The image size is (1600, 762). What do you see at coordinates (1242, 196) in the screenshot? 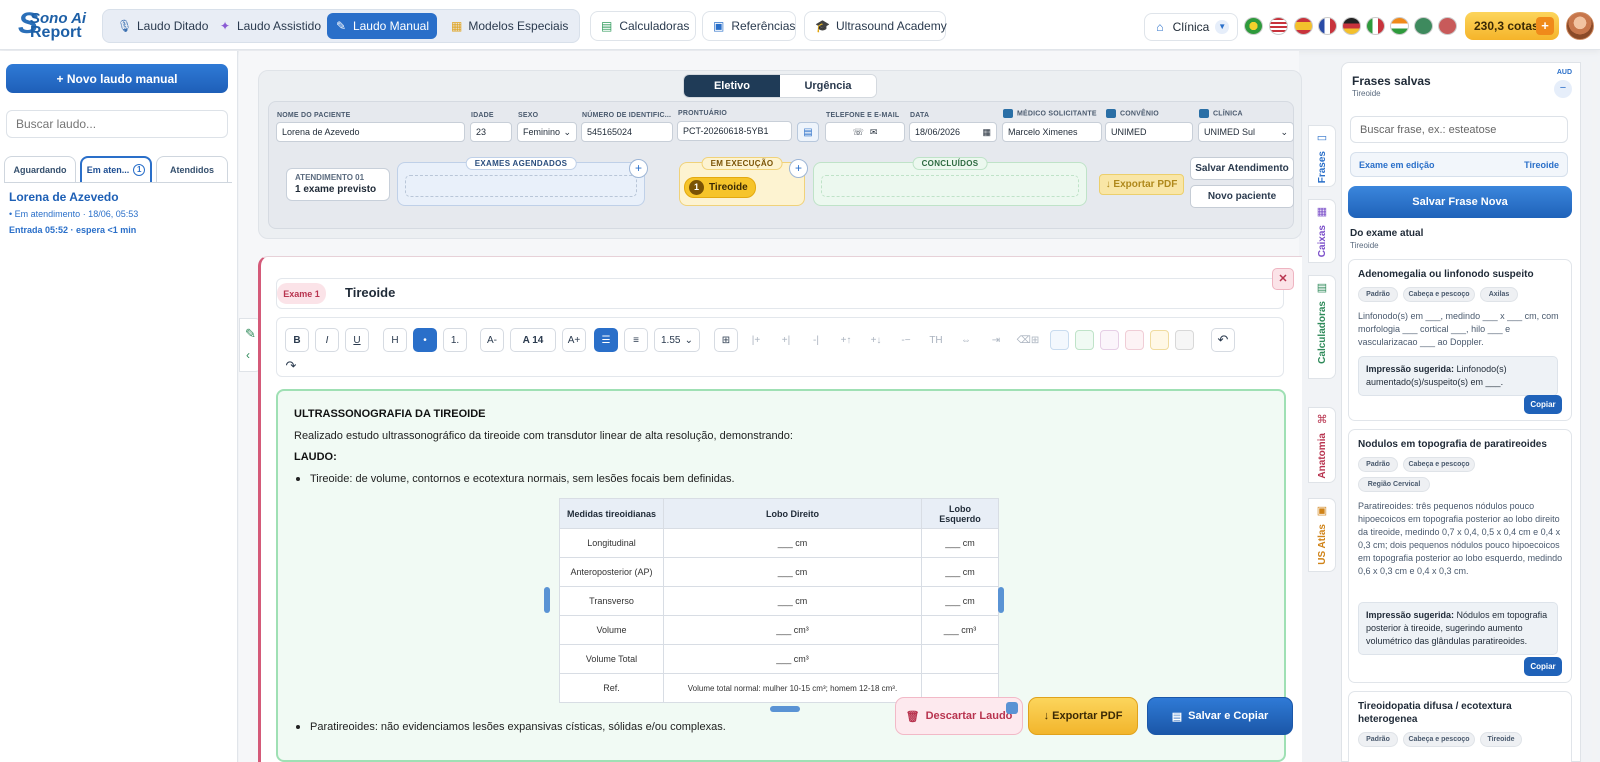
I see `novo-paciente-button: Novo paciente` at bounding box center [1242, 196].